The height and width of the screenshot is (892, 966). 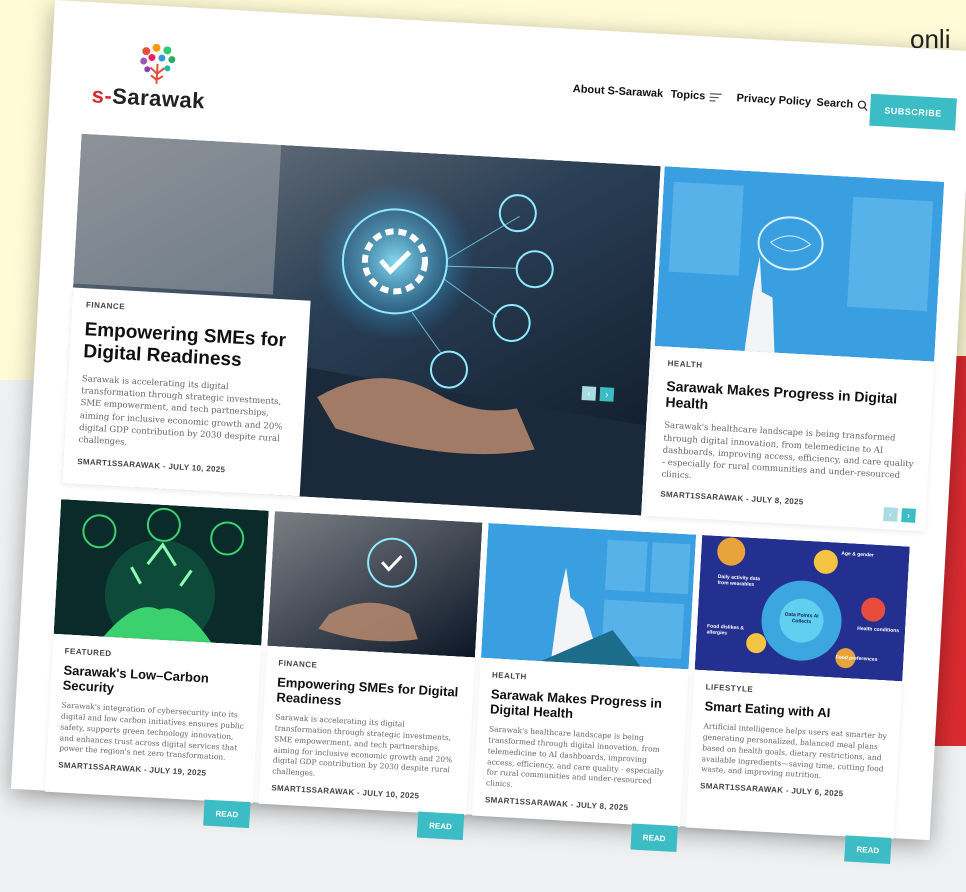 What do you see at coordinates (132, 769) in the screenshot?
I see `grid-card-meta: SMART1SSARAWAK - JULY 19, 2025` at bounding box center [132, 769].